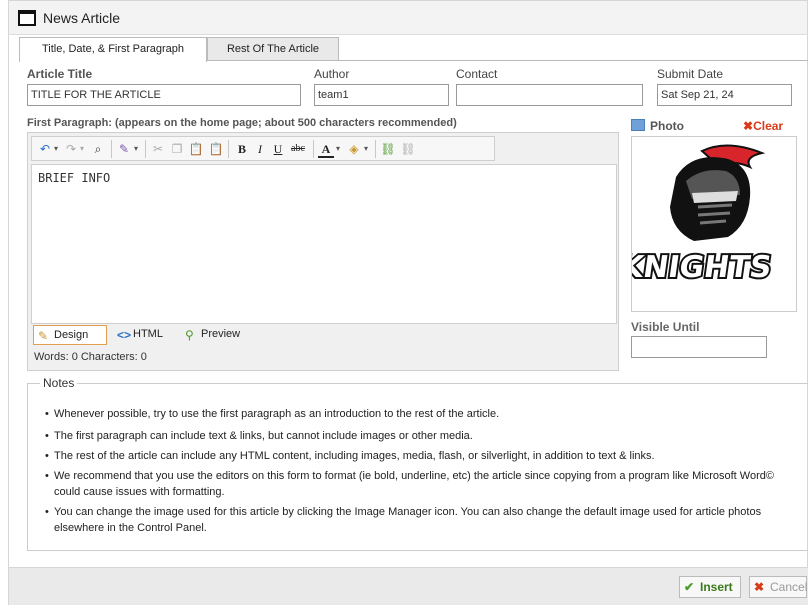 The width and height of the screenshot is (808, 605). What do you see at coordinates (82, 18) in the screenshot?
I see `window-title: News Article` at bounding box center [82, 18].